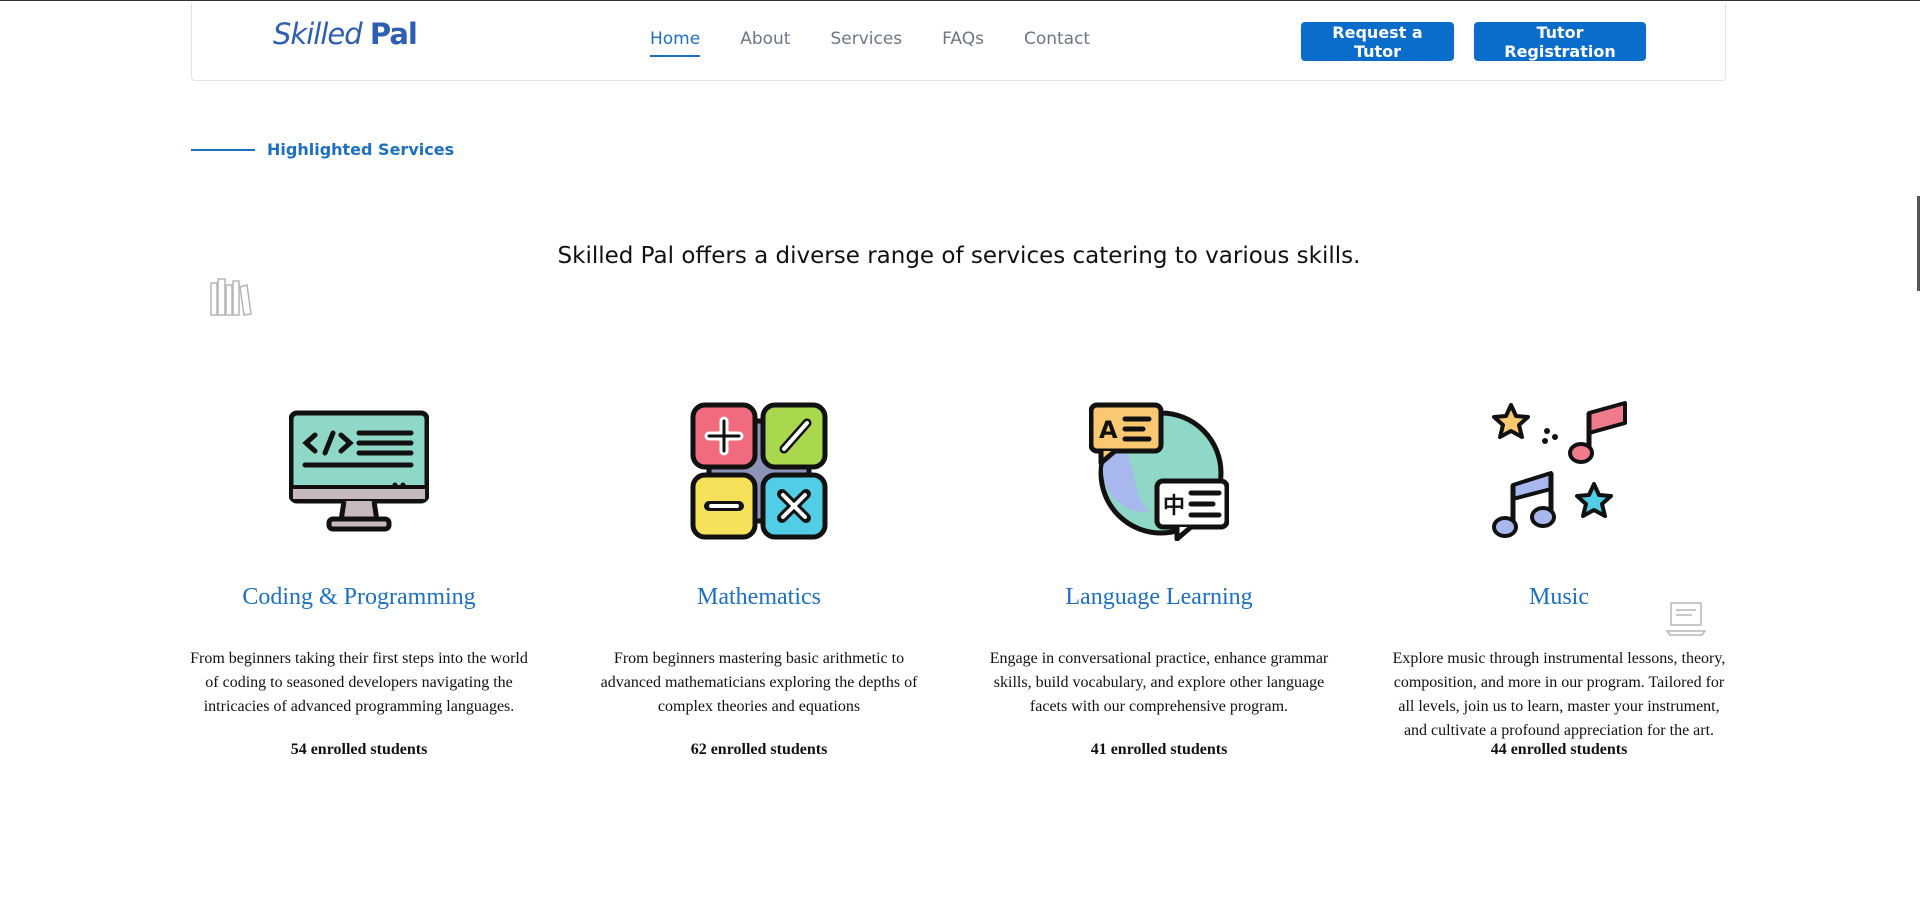 This screenshot has height=901, width=1920. Describe the element at coordinates (359, 471) in the screenshot. I see `code-monitor-icon` at that location.